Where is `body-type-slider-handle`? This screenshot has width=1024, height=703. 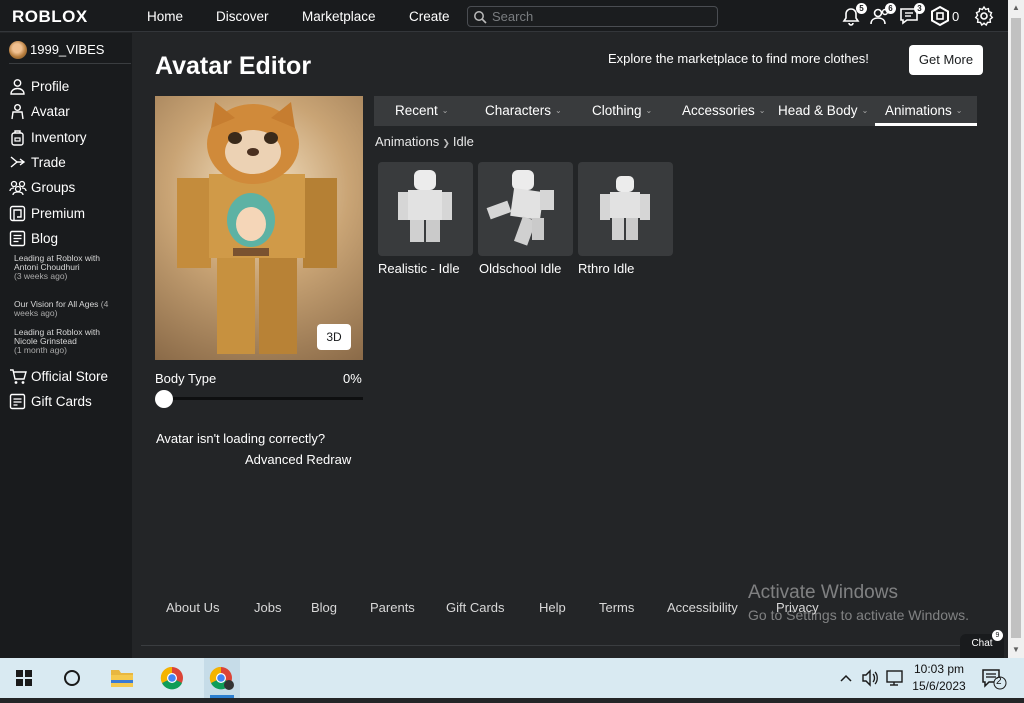 body-type-slider-handle is located at coordinates (164, 399).